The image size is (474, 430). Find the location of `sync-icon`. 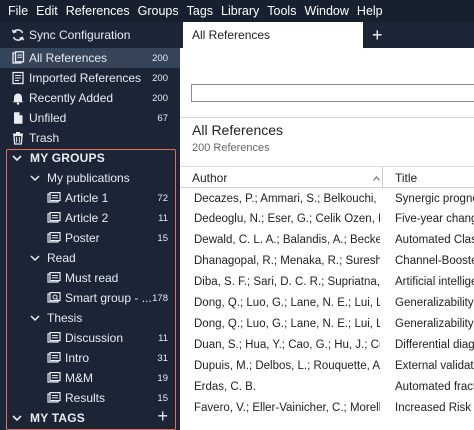

sync-icon is located at coordinates (18, 35).